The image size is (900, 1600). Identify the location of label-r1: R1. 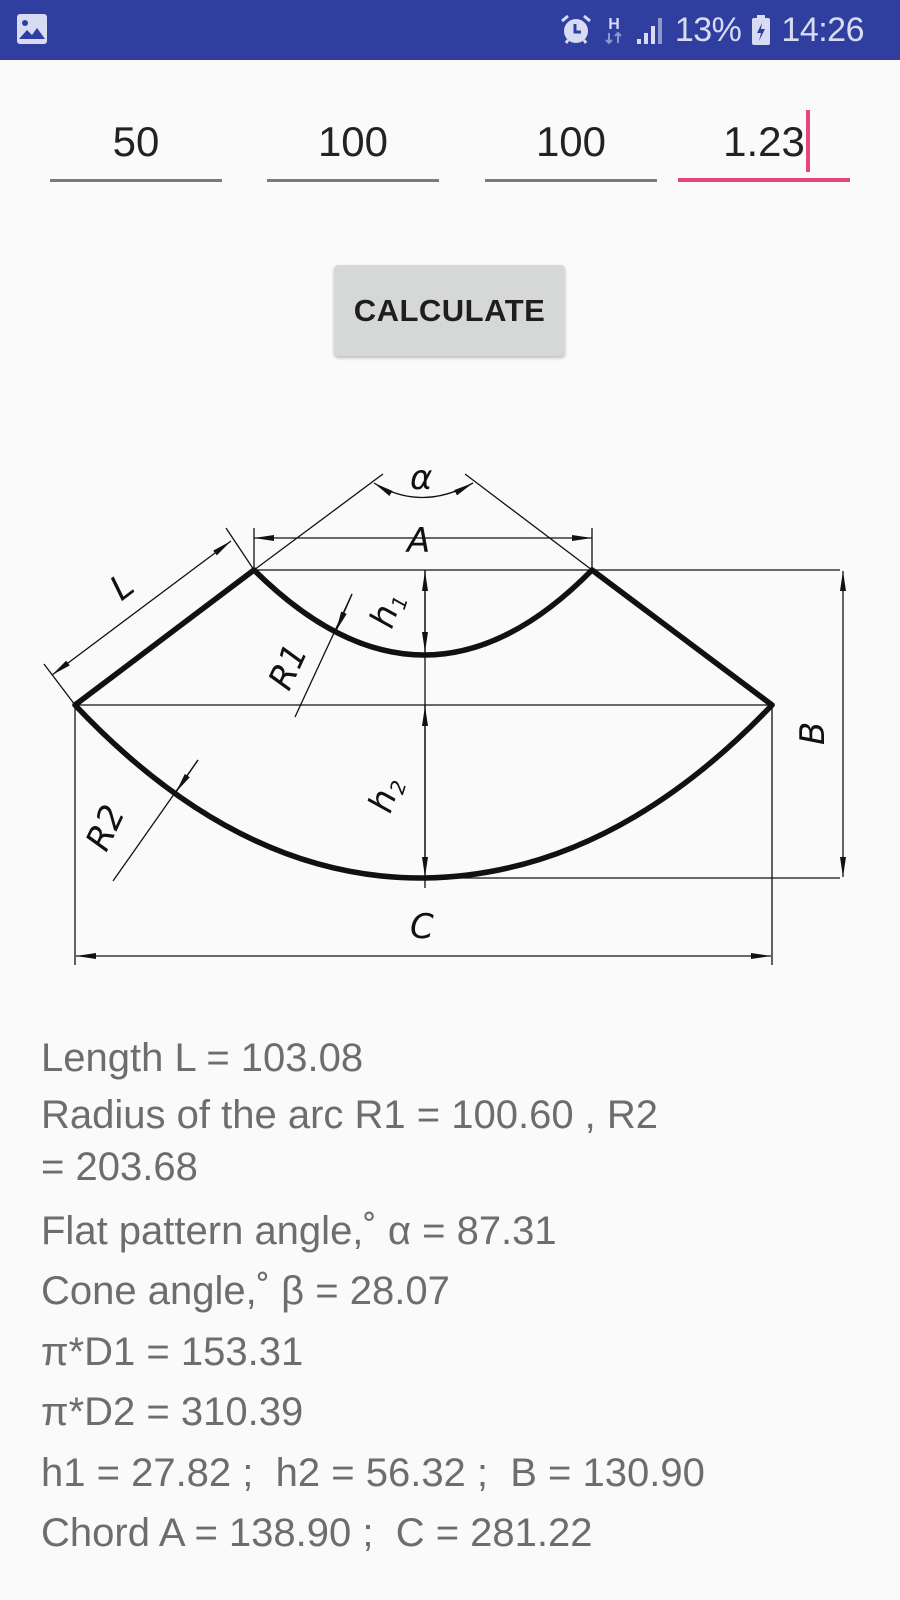
(288, 667).